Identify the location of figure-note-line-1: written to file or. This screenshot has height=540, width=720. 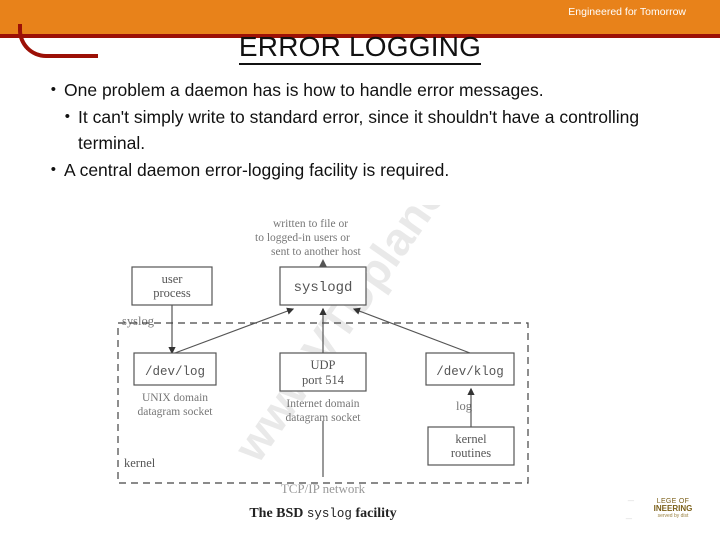
(310, 224).